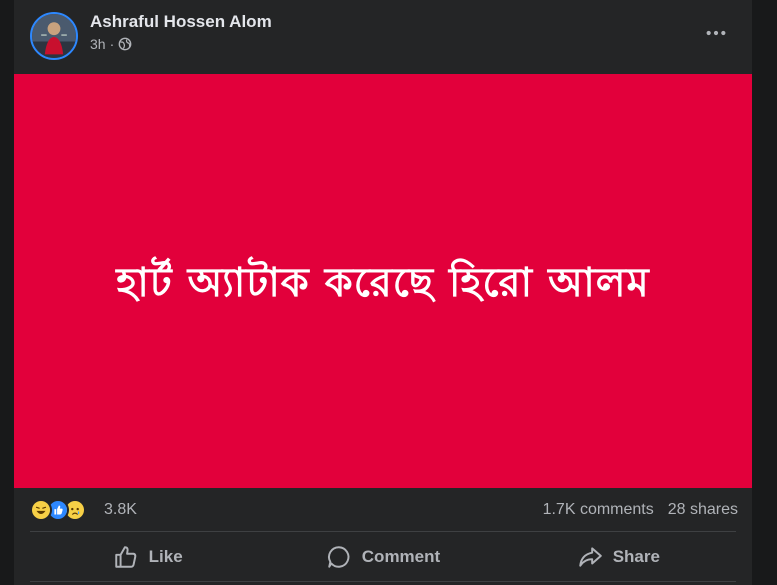  Describe the element at coordinates (590, 557) in the screenshot. I see `share-icon` at that location.